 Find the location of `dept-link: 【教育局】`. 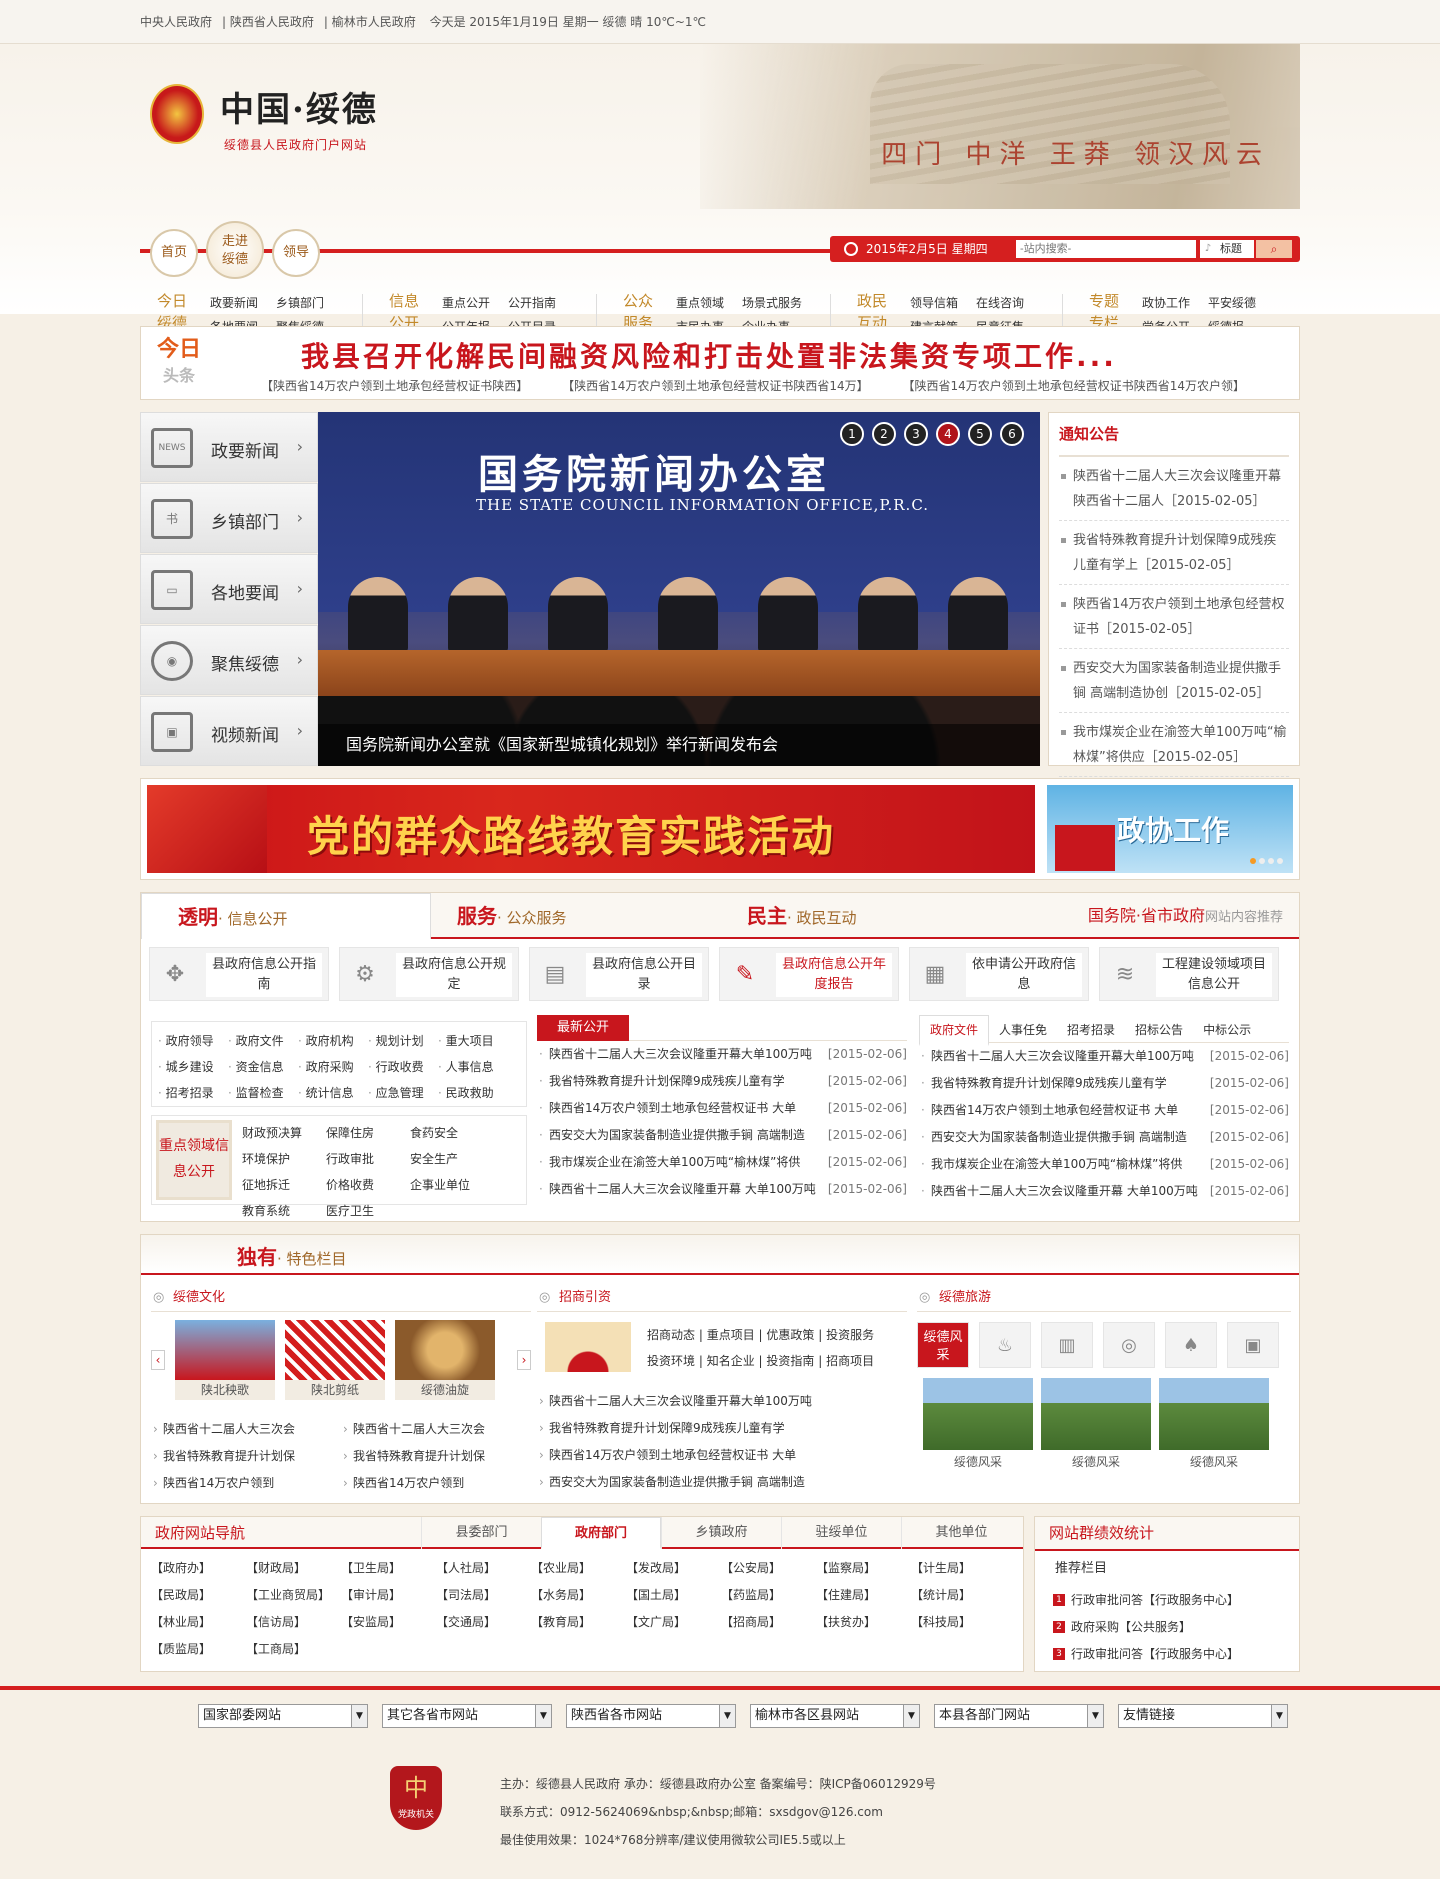

dept-link: 【教育局】 is located at coordinates (578, 1622).